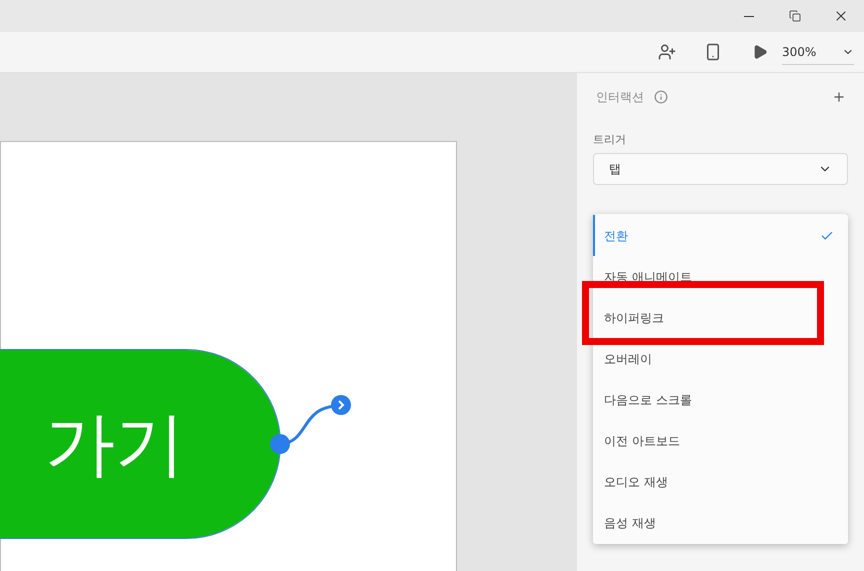 The height and width of the screenshot is (571, 864). What do you see at coordinates (720, 522) in the screenshot?
I see `menu-item: 음성 재생` at bounding box center [720, 522].